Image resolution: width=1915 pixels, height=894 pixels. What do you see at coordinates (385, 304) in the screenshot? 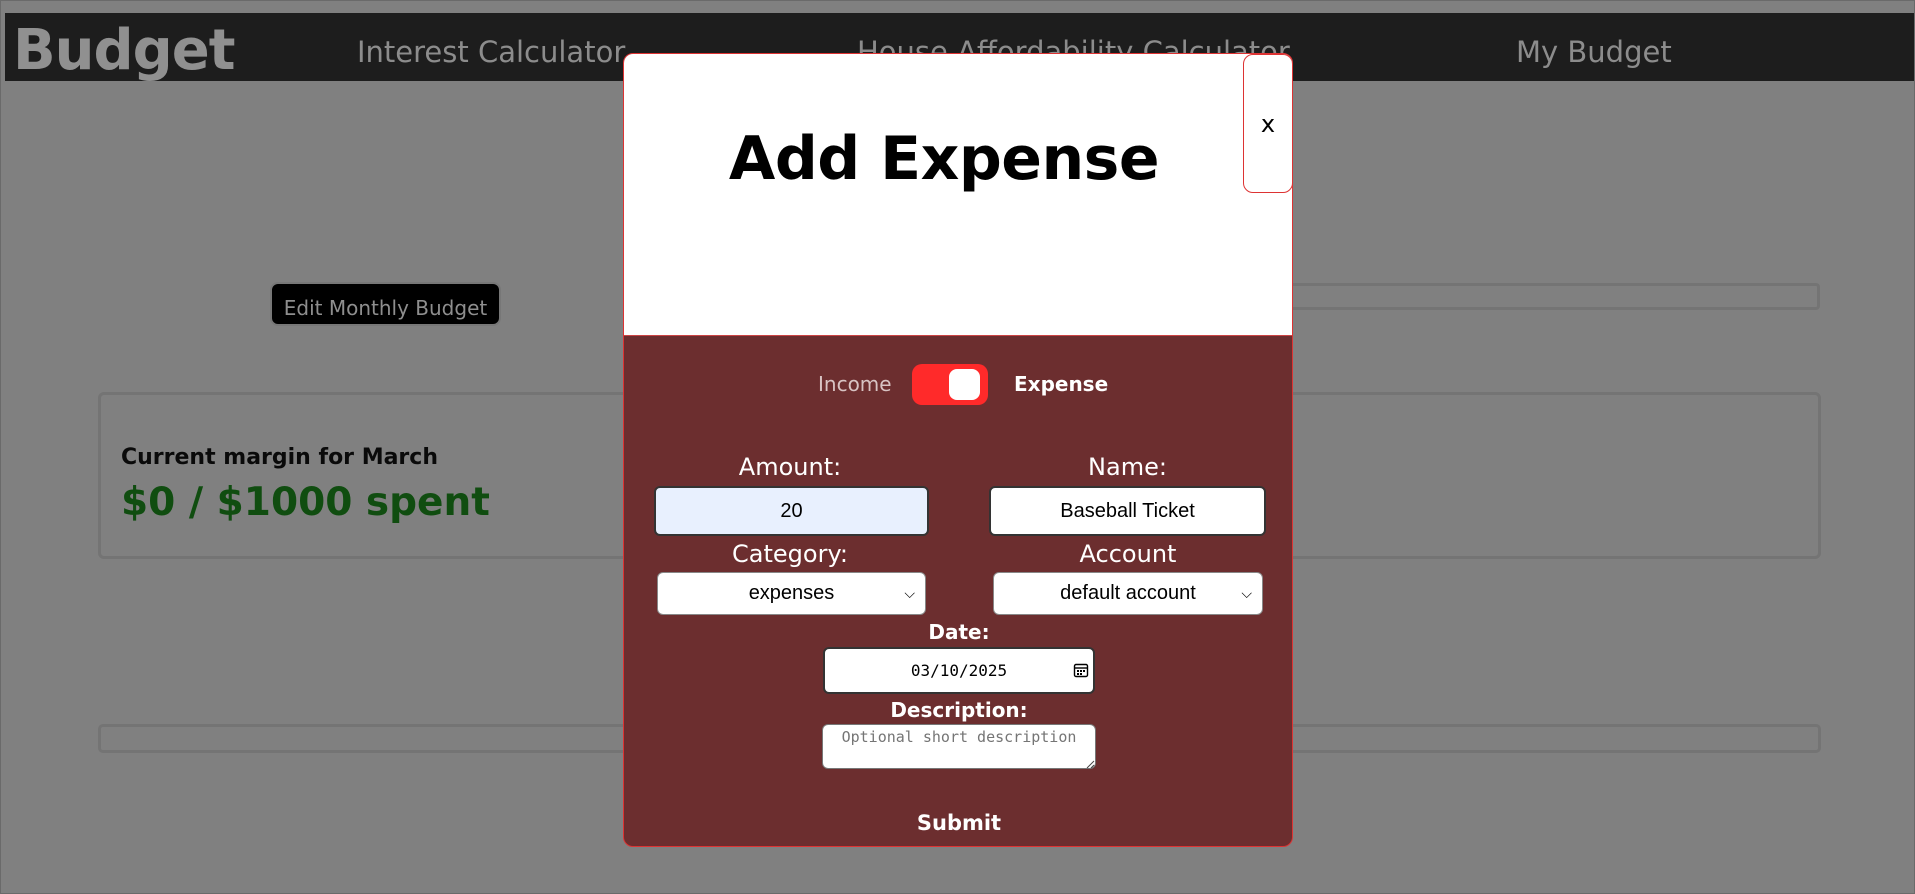
I see `edit-monthly-budget-button: Edit Monthly Budget` at bounding box center [385, 304].